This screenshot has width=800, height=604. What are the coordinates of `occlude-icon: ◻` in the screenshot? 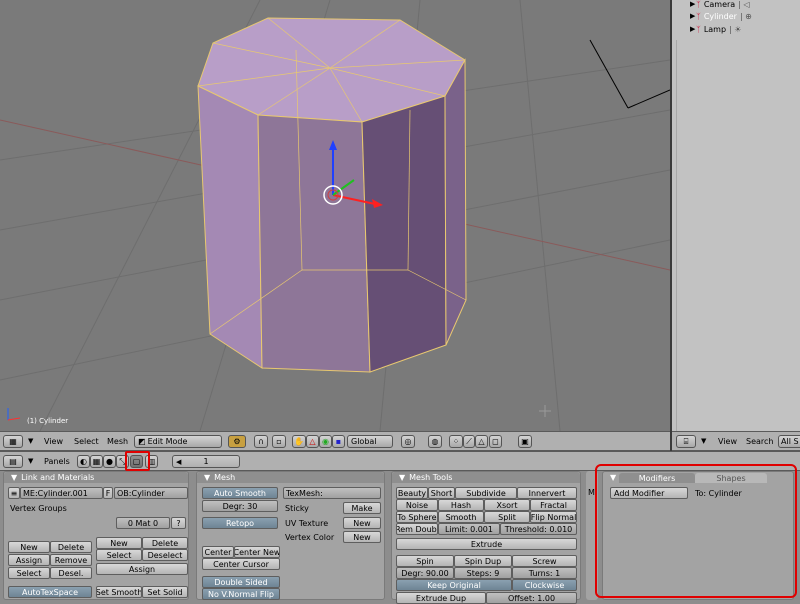 It's located at (495, 441).